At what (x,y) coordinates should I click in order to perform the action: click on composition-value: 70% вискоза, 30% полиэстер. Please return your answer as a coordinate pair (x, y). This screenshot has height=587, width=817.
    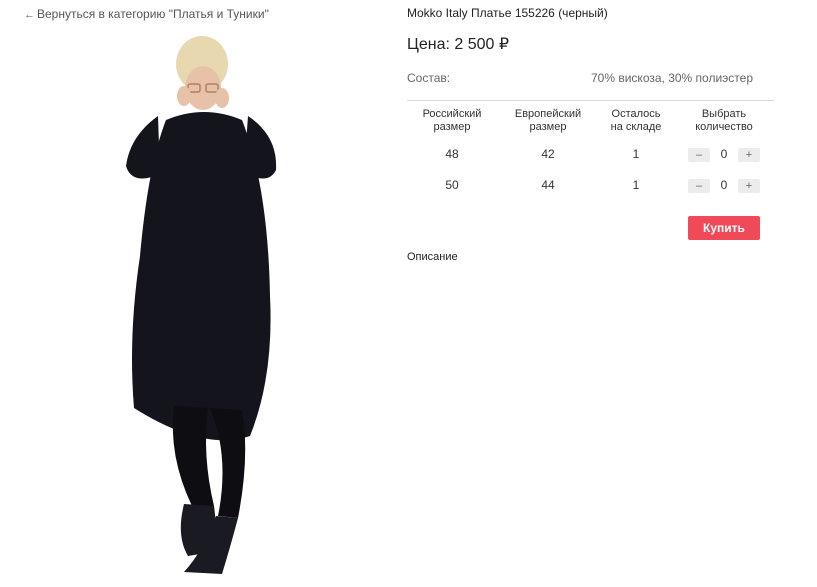
    Looking at the image, I should click on (672, 78).